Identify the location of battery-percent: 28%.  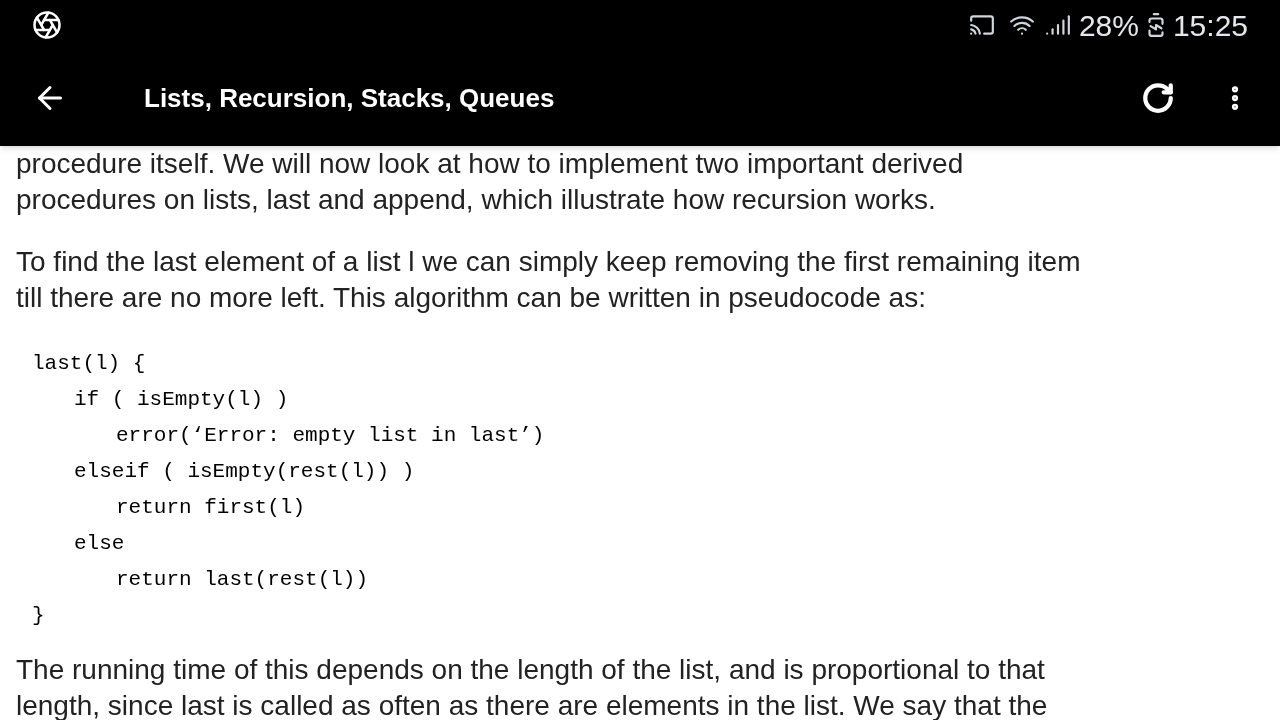
(1108, 25).